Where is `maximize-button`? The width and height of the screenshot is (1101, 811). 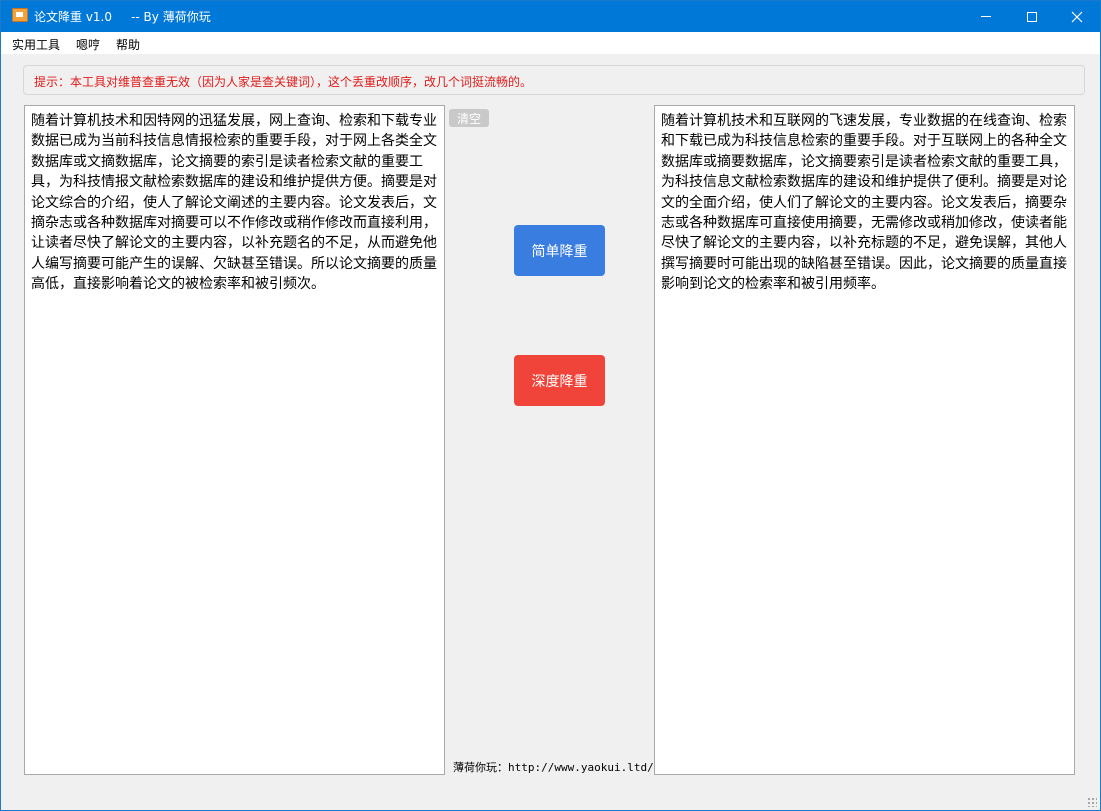 maximize-button is located at coordinates (1032, 16).